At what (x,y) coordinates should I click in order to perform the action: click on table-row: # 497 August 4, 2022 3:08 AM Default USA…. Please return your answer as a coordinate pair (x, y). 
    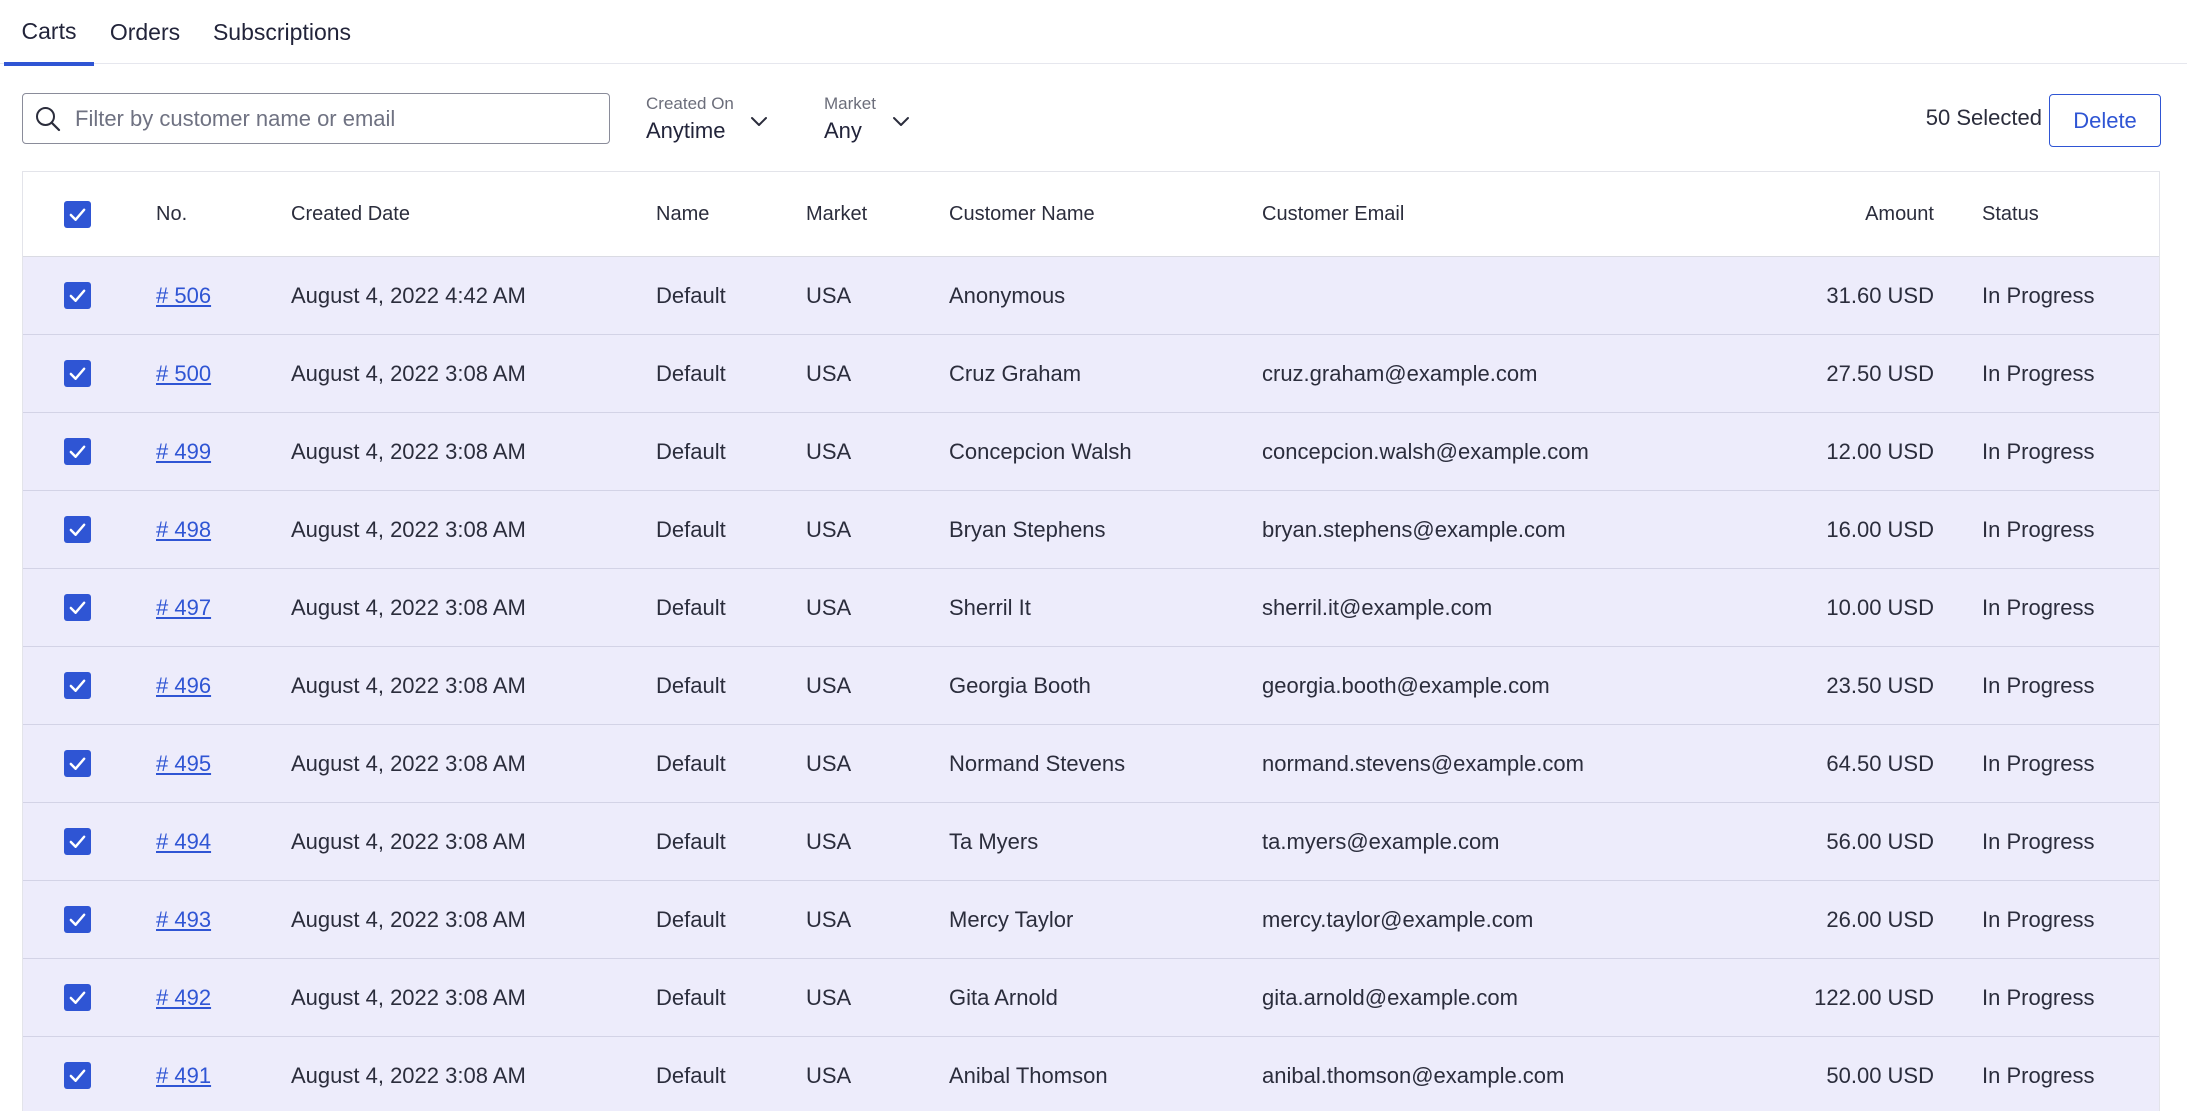
    Looking at the image, I should click on (1091, 608).